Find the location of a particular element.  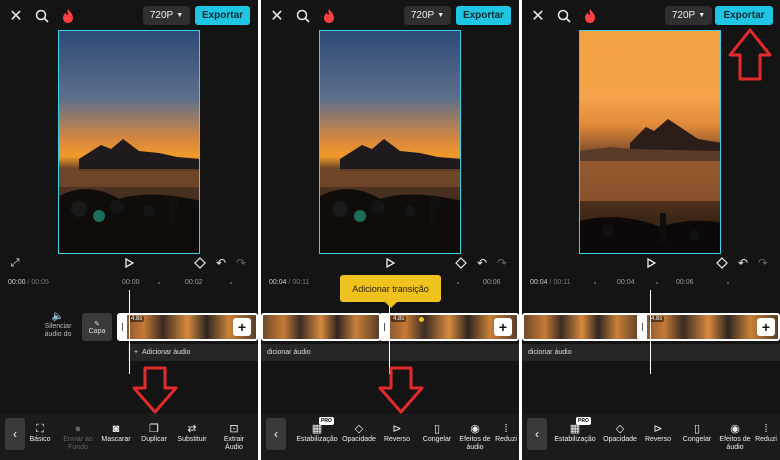

tool-label: Enviar ao Fundo is located at coordinates (78, 443).